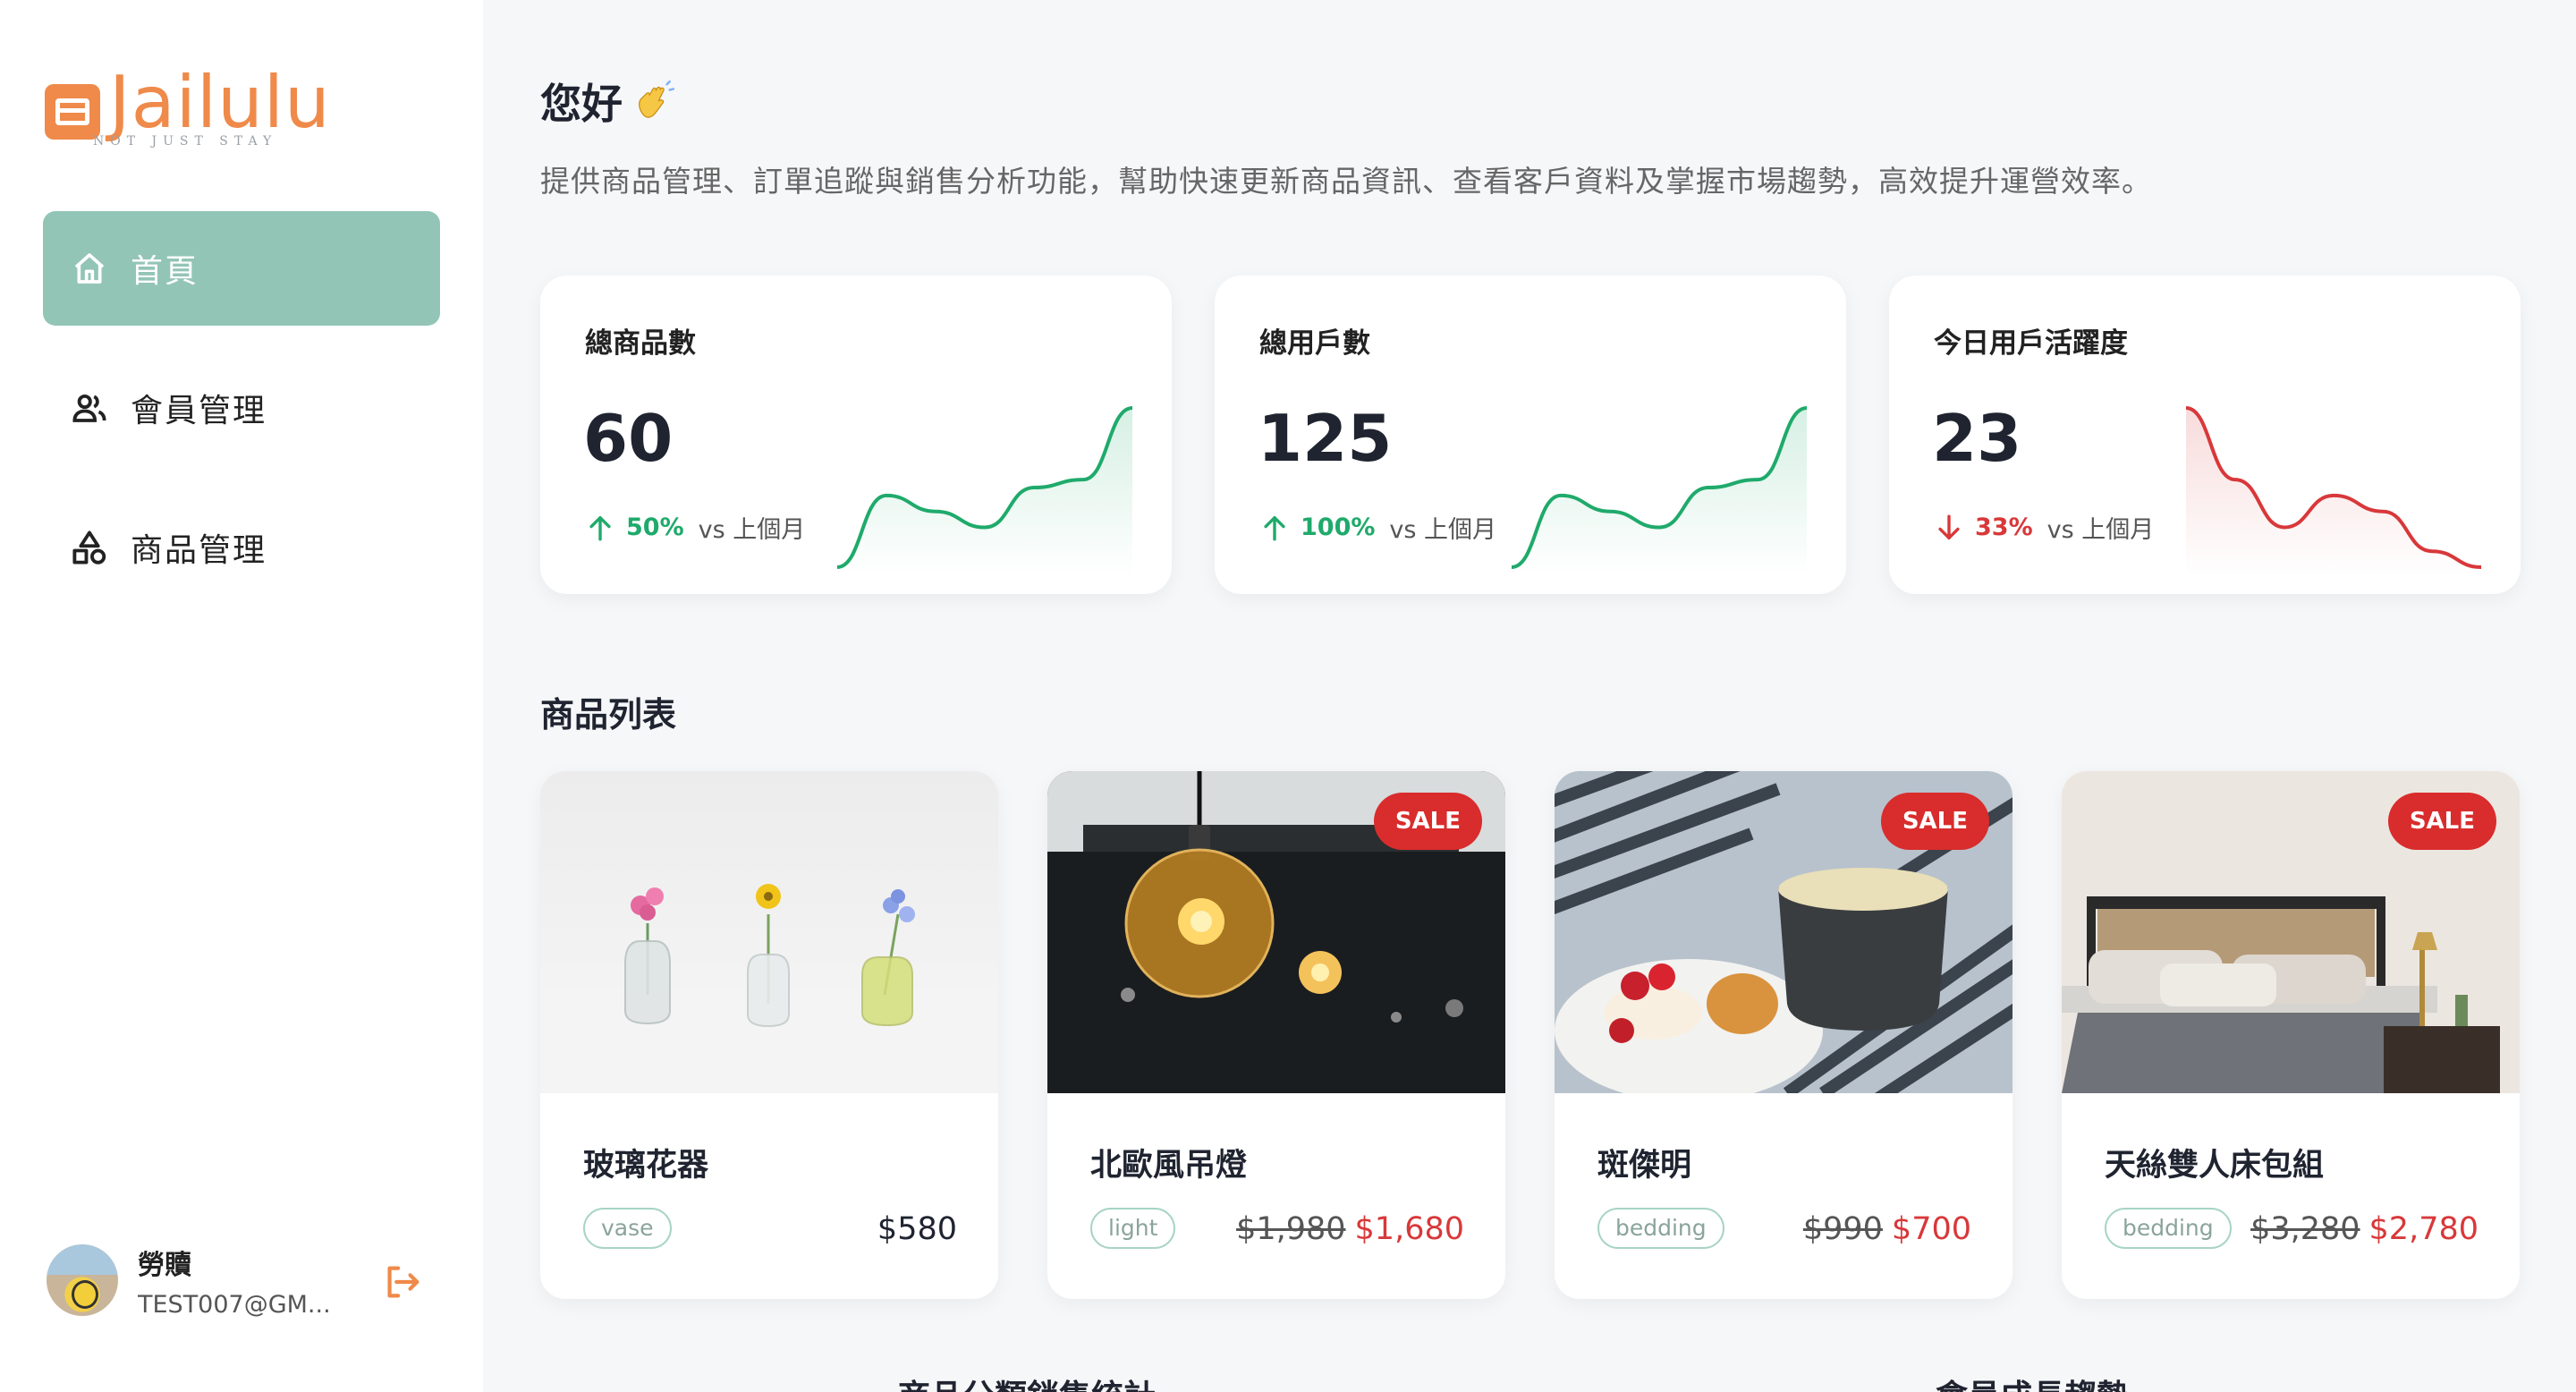  Describe the element at coordinates (2305, 1229) in the screenshot. I see `product-price-original: $3,280` at that location.